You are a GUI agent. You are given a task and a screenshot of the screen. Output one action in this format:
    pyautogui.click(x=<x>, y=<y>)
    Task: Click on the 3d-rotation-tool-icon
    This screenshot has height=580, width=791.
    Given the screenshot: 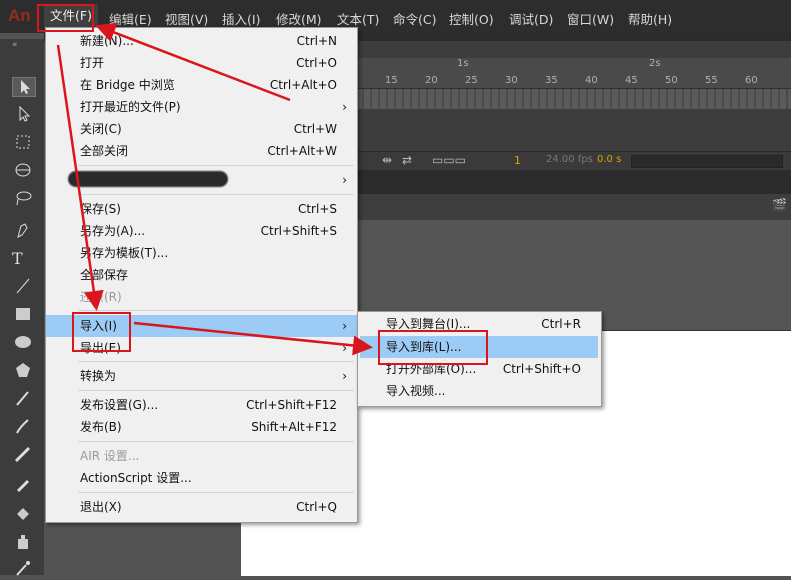 What is the action you would take?
    pyautogui.click(x=23, y=170)
    